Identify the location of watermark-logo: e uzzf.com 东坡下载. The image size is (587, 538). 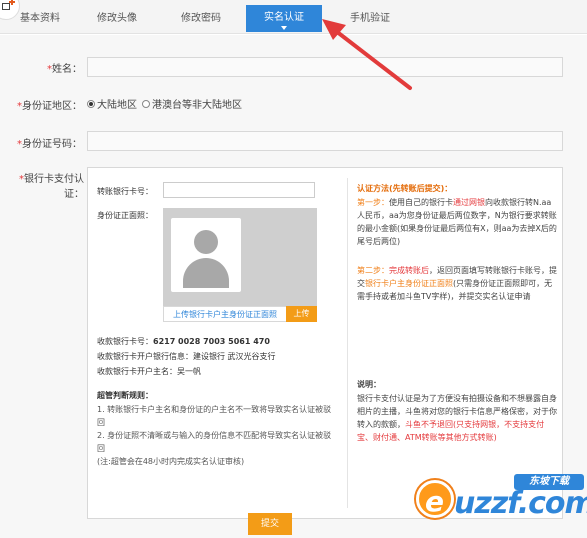
(500, 498).